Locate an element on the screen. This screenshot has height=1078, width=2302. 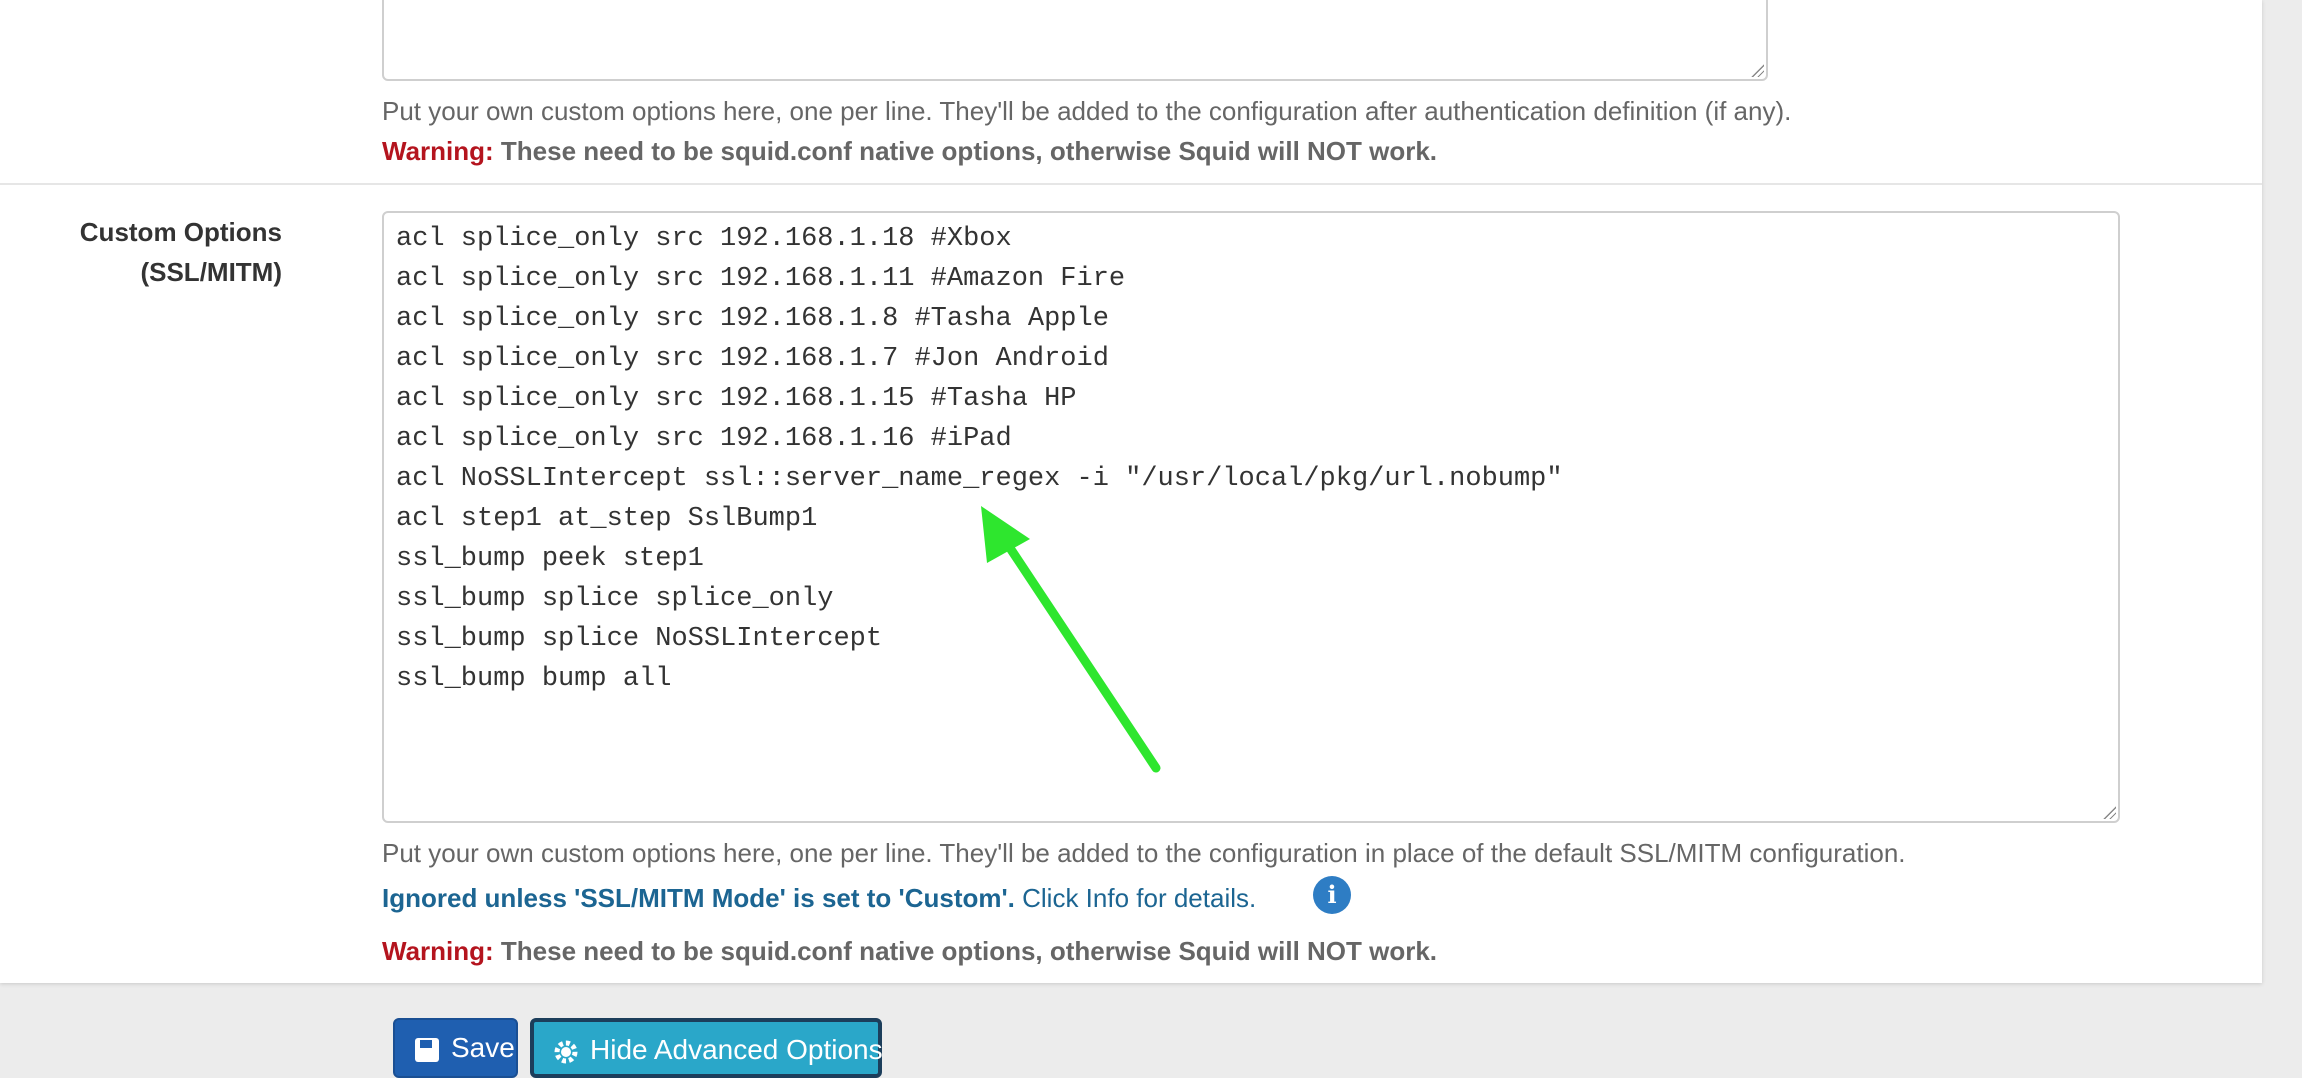
annotation-arrow-icon is located at coordinates (1071, 639).